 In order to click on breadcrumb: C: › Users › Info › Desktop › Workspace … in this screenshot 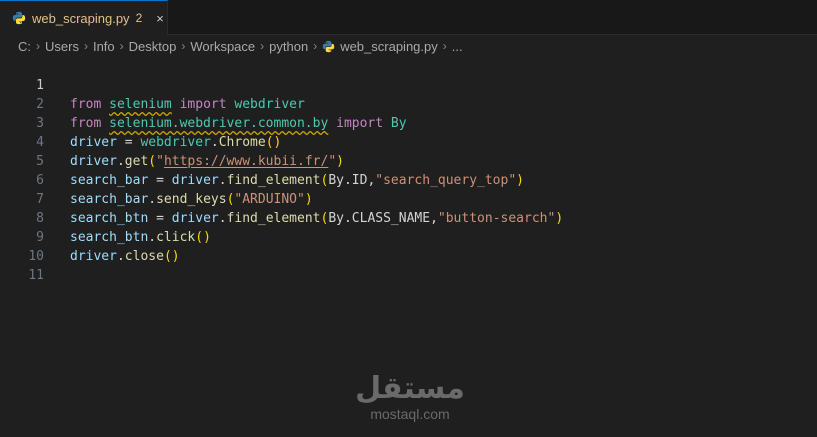, I will do `click(408, 46)`.